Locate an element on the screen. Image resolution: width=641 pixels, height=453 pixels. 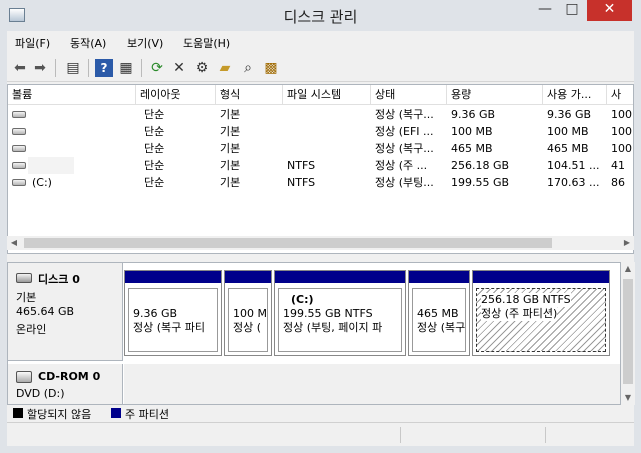
partition-size: 100 M is located at coordinates (250, 313).